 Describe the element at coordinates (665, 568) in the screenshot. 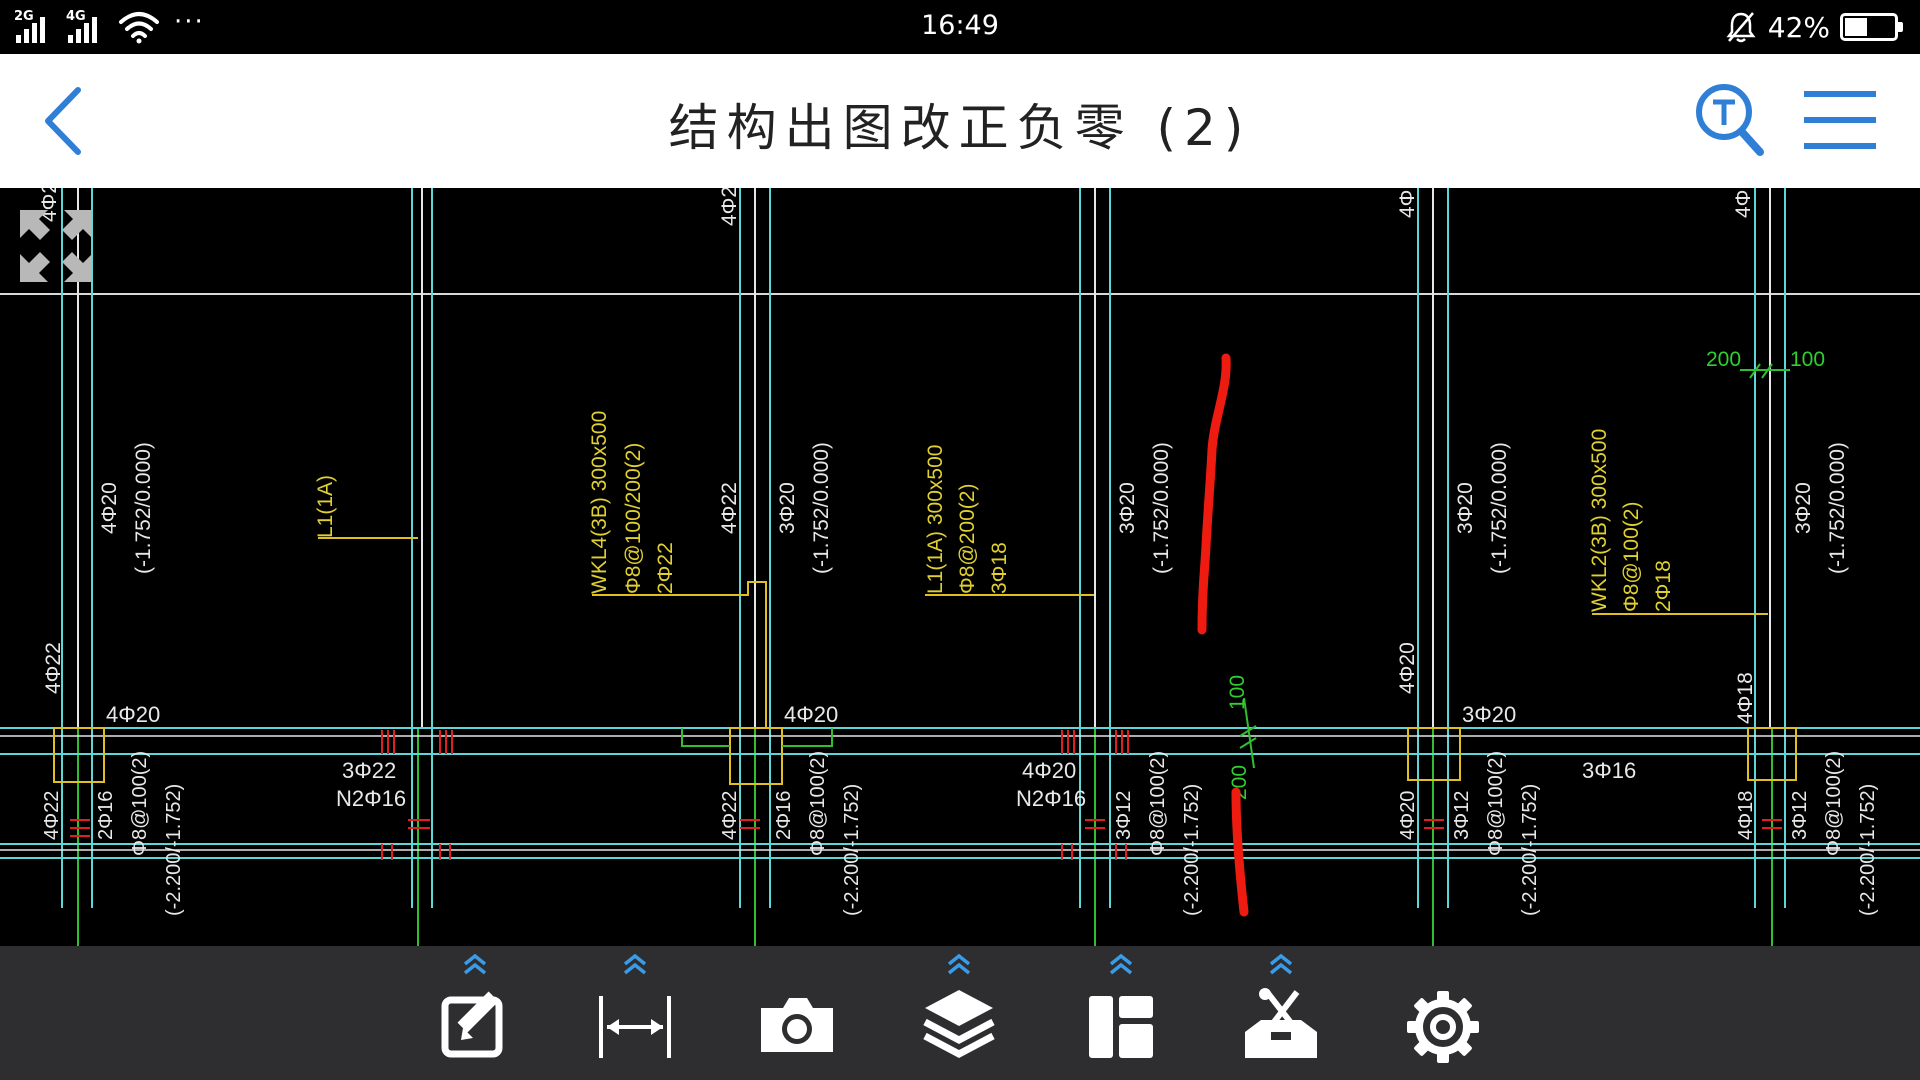

I see `beam-label-wkl4-bars: 2Φ22` at that location.